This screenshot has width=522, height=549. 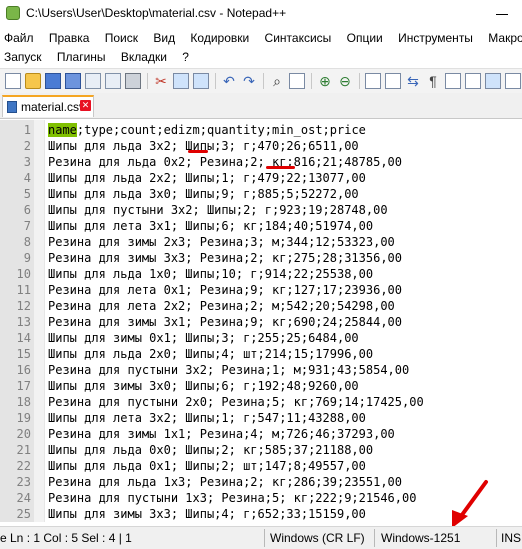 What do you see at coordinates (261, 106) in the screenshot?
I see `tab-bar: material.csv ✕` at bounding box center [261, 106].